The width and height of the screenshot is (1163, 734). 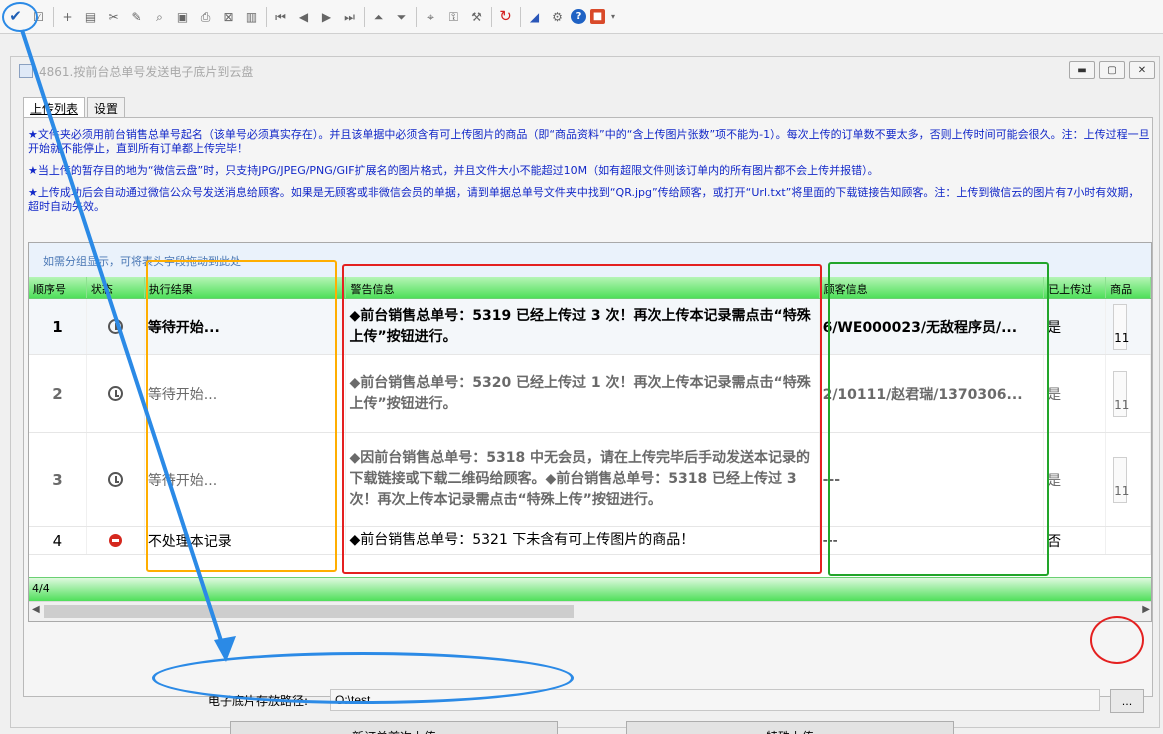 I want to click on path-input, so click(x=715, y=700).